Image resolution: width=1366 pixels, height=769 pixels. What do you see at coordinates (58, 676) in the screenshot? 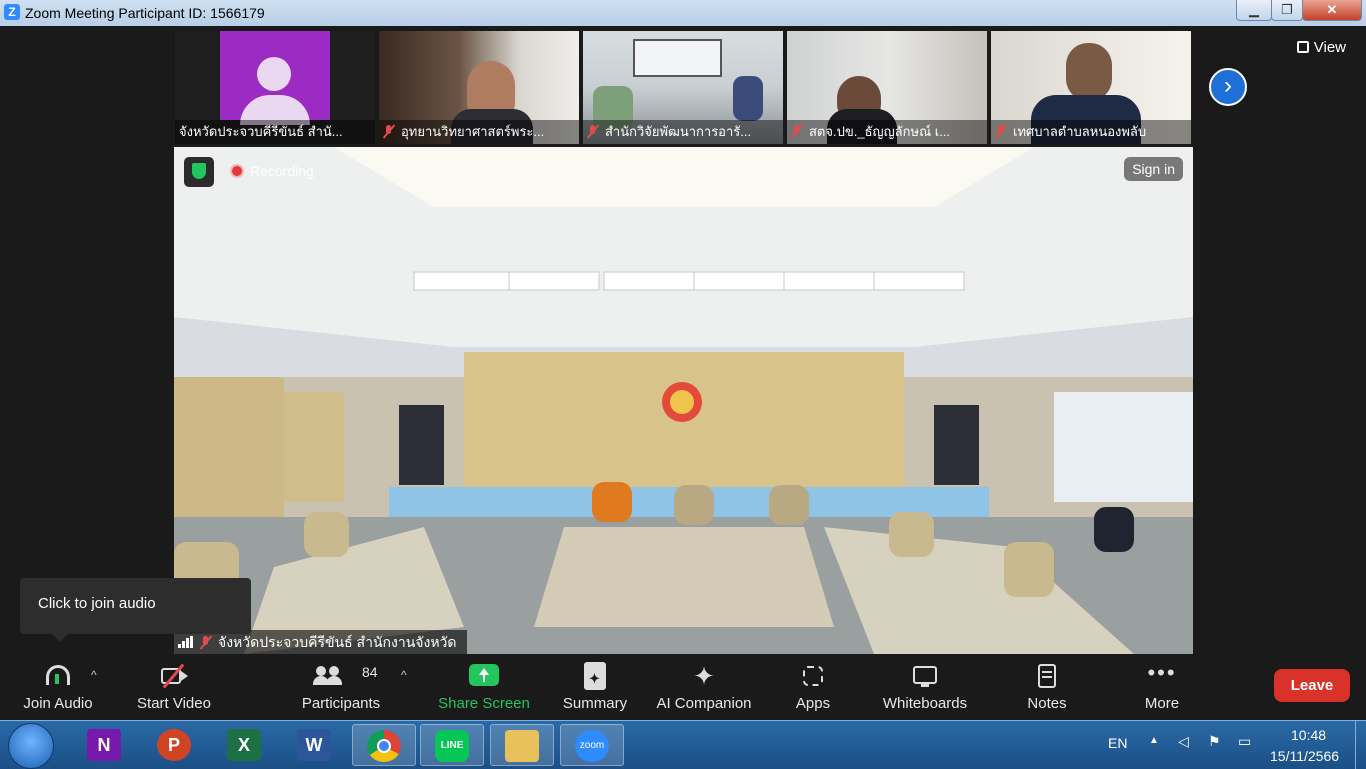
I see `headphones-icon` at bounding box center [58, 676].